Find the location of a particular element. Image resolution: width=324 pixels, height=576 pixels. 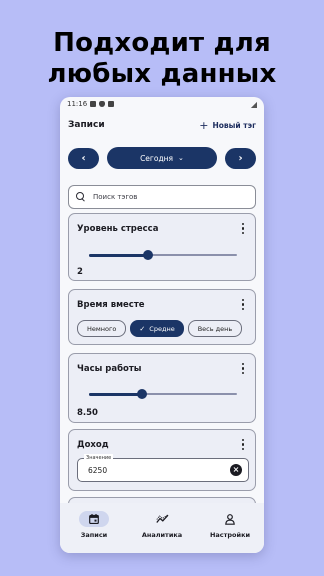

chip-option-medium: ✓ Средне is located at coordinates (157, 328).